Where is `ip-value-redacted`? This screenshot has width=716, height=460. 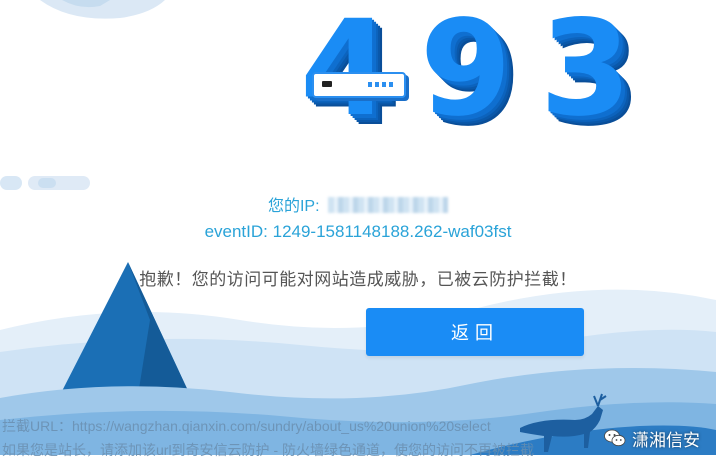 ip-value-redacted is located at coordinates (388, 205).